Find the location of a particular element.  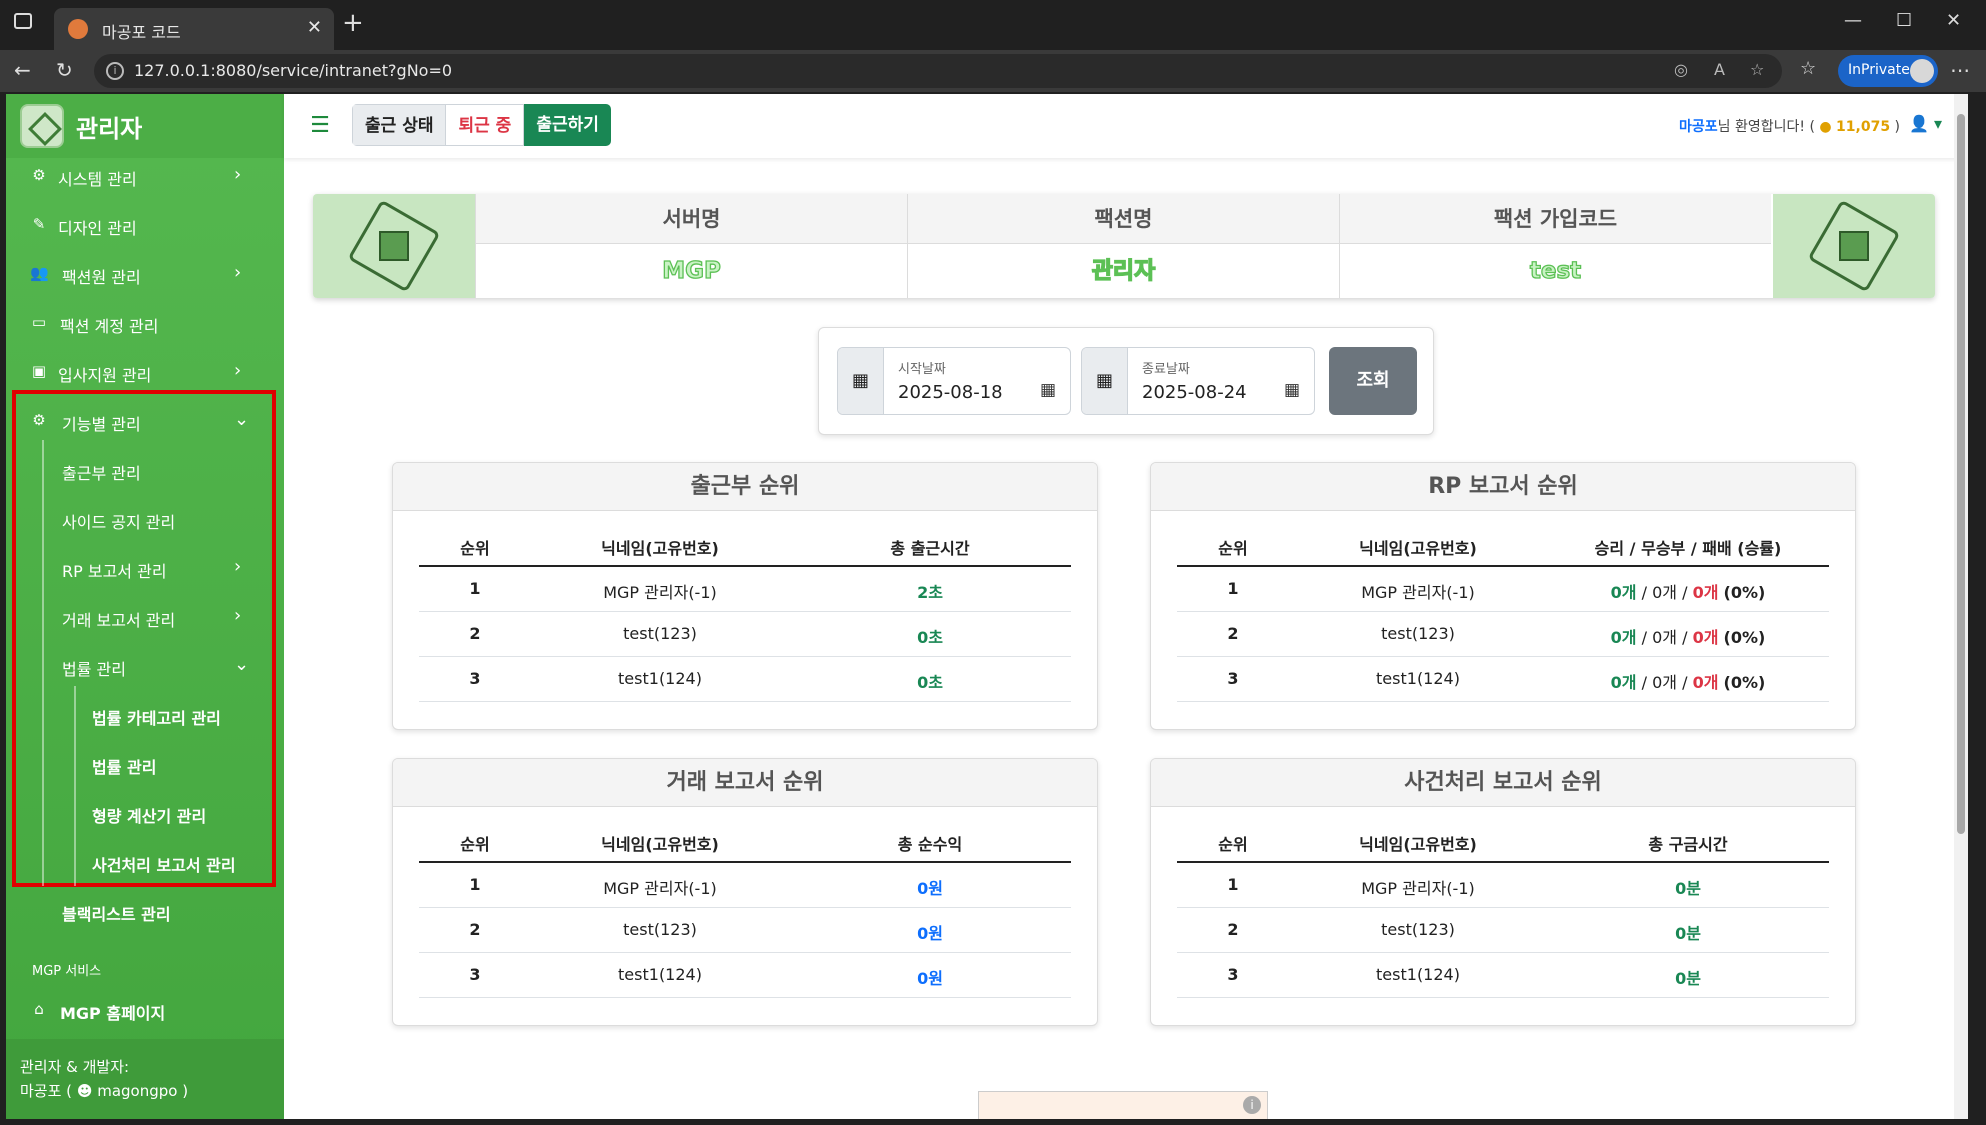

table-row: 2 test(123) 0원 is located at coordinates (745, 930).